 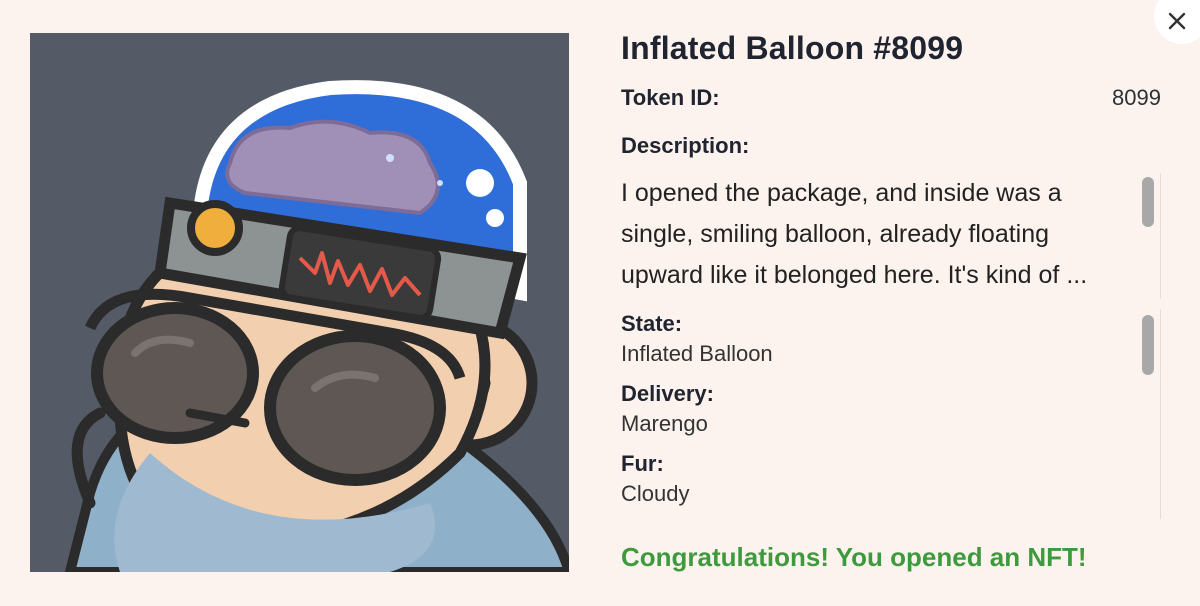 I want to click on close-icon, so click(x=1177, y=21).